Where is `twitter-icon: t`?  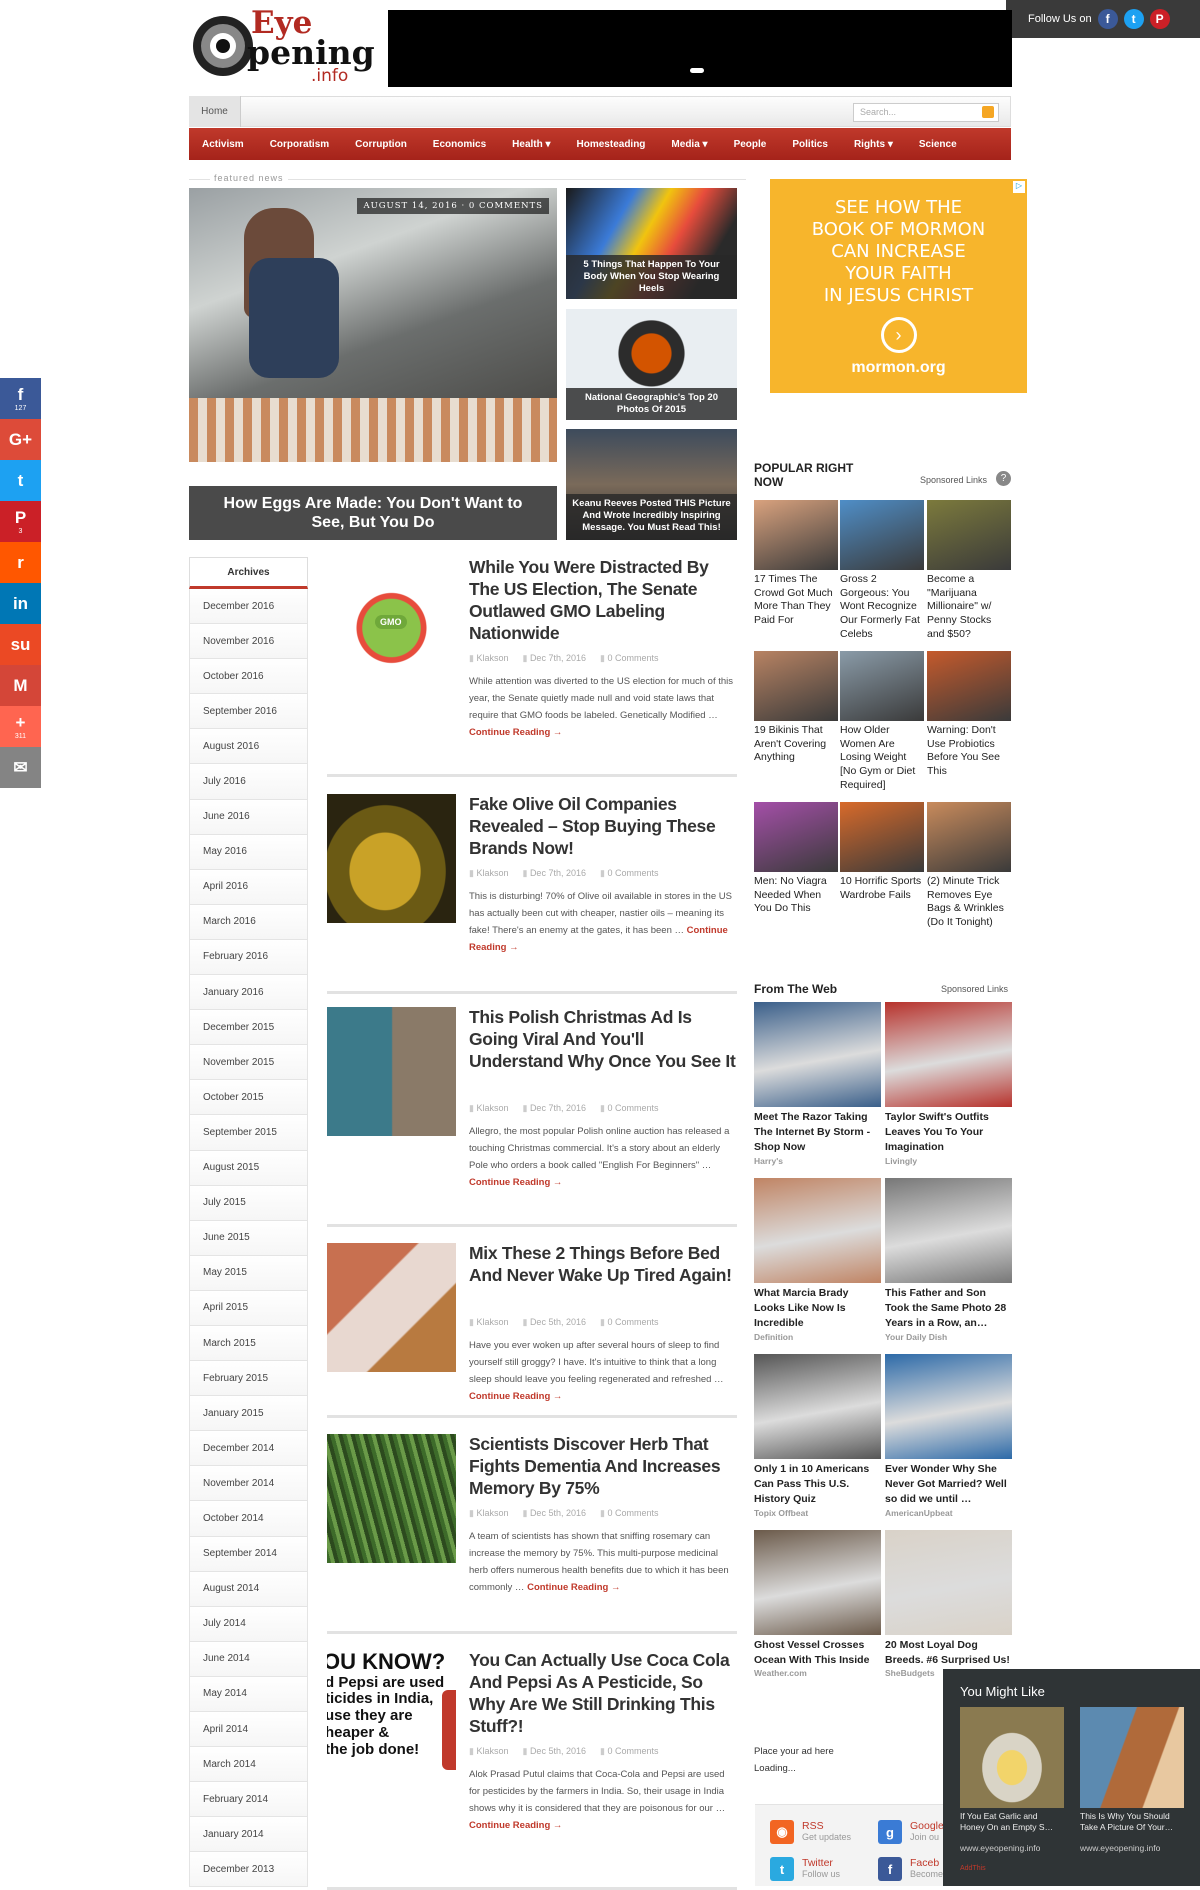 twitter-icon: t is located at coordinates (1133, 19).